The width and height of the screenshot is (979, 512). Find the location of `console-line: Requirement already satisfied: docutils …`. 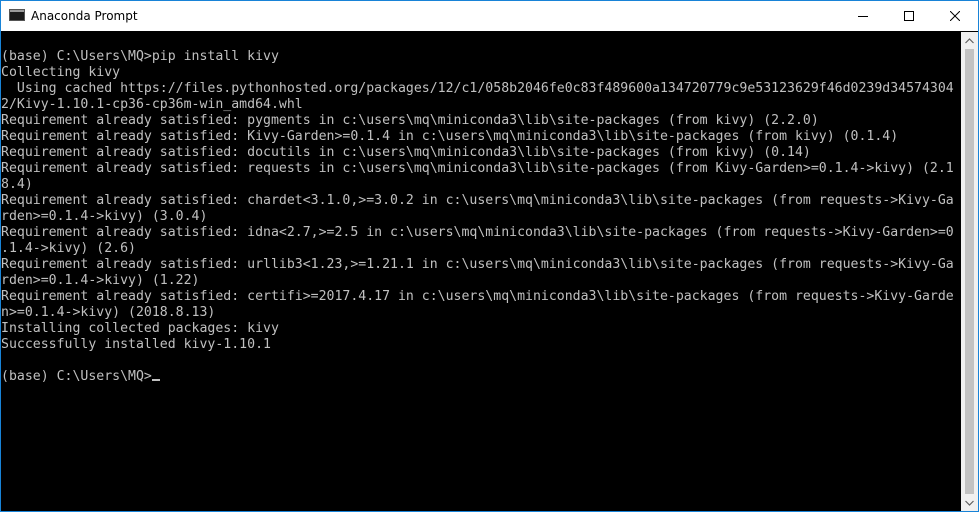

console-line: Requirement already satisfied: docutils … is located at coordinates (406, 152).